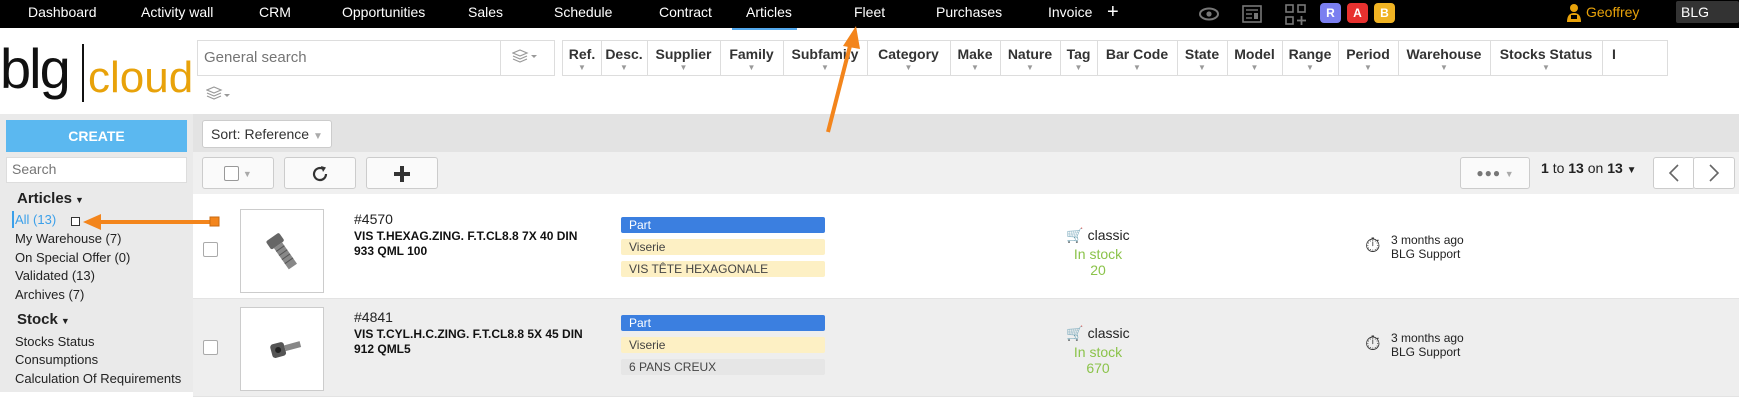  Describe the element at coordinates (843, 79) in the screenshot. I see `arrow-to-articles-tab` at that location.